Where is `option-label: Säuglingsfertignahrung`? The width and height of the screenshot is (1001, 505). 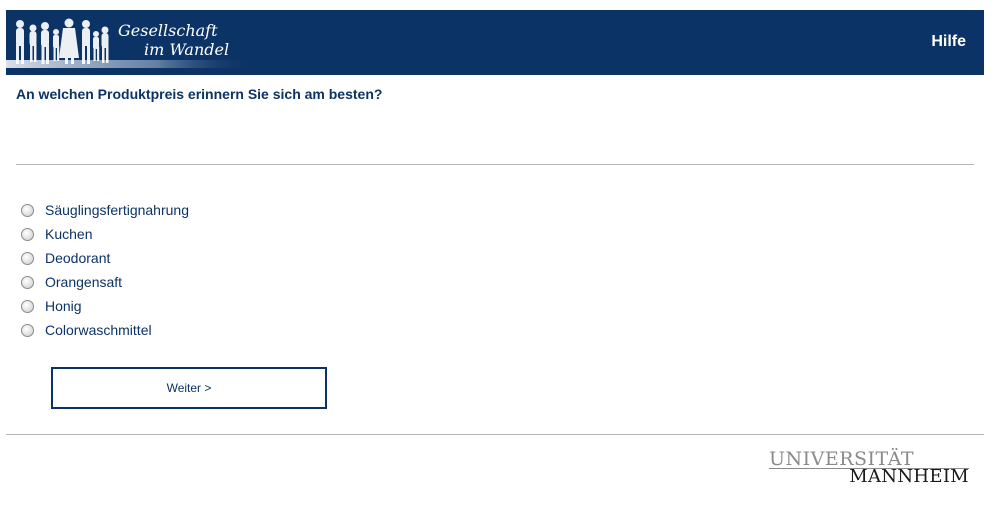
option-label: Säuglingsfertignahrung is located at coordinates (117, 210).